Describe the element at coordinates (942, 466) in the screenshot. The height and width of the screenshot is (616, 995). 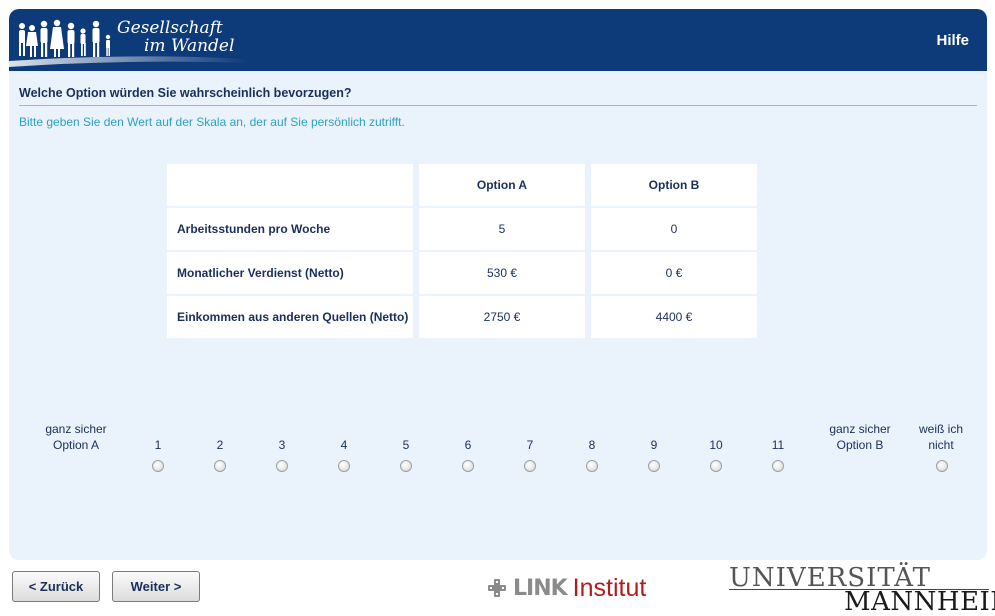
I see `scale-radio-dont-know` at that location.